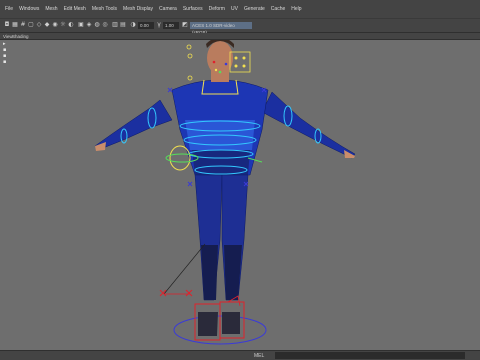  Describe the element at coordinates (189, 293) in the screenshot. I see `knee-pole-control-right` at that location.